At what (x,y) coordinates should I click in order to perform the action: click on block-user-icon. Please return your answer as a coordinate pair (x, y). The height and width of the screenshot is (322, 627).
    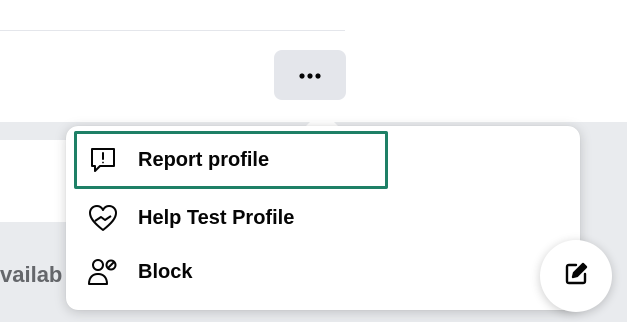
    Looking at the image, I should click on (103, 272).